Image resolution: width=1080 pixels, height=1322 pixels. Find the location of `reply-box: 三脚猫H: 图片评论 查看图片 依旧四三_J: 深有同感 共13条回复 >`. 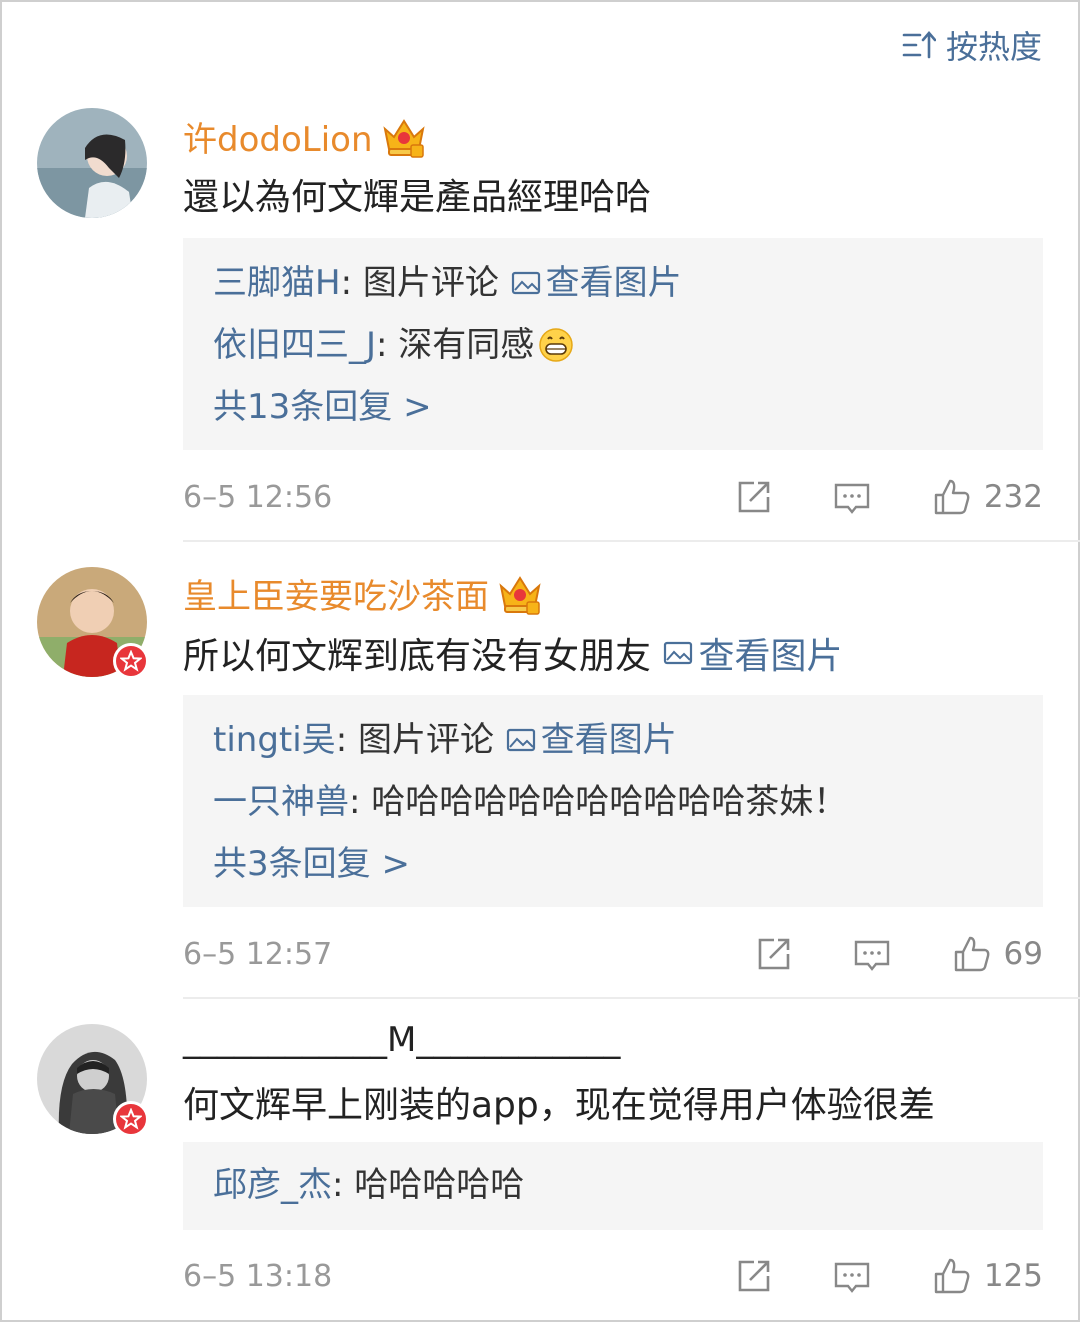

reply-box: 三脚猫H: 图片评论 查看图片 依旧四三_J: 深有同感 共13条回复 > is located at coordinates (613, 344).